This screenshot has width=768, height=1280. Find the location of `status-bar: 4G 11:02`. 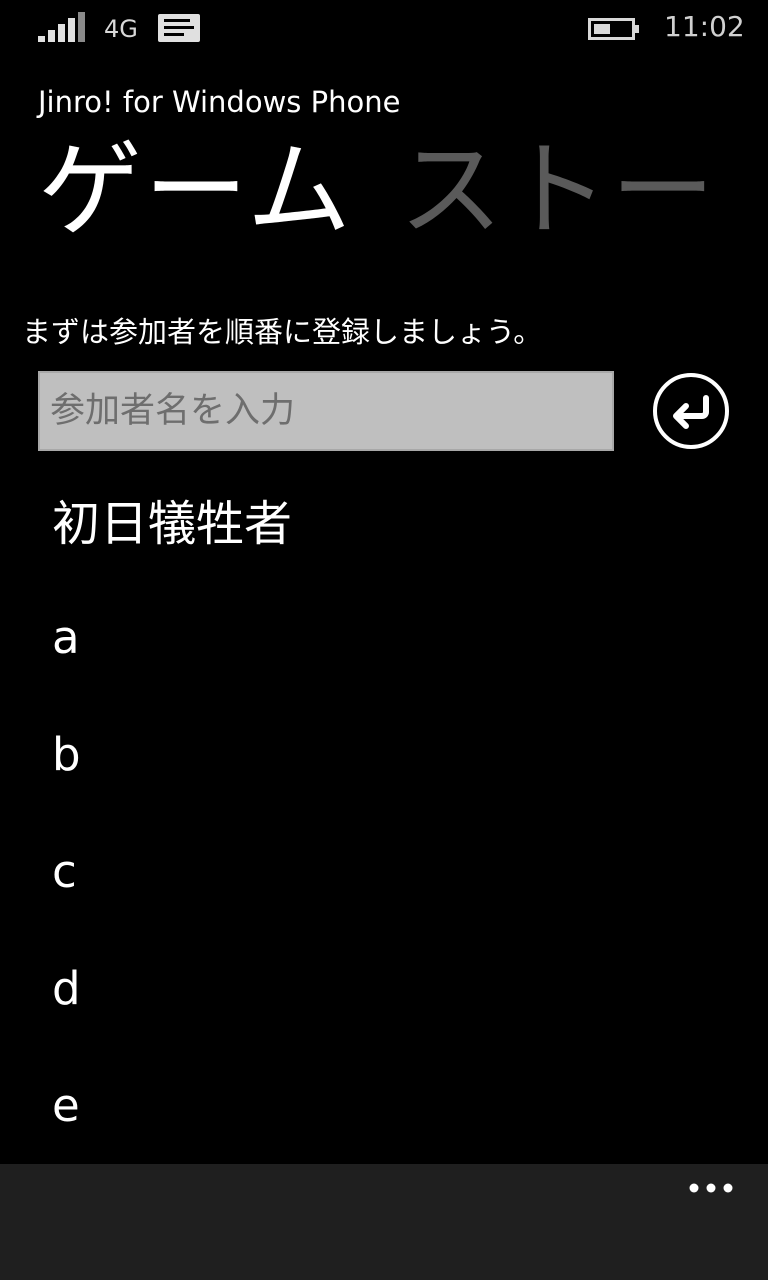

status-bar: 4G 11:02 is located at coordinates (384, 28).